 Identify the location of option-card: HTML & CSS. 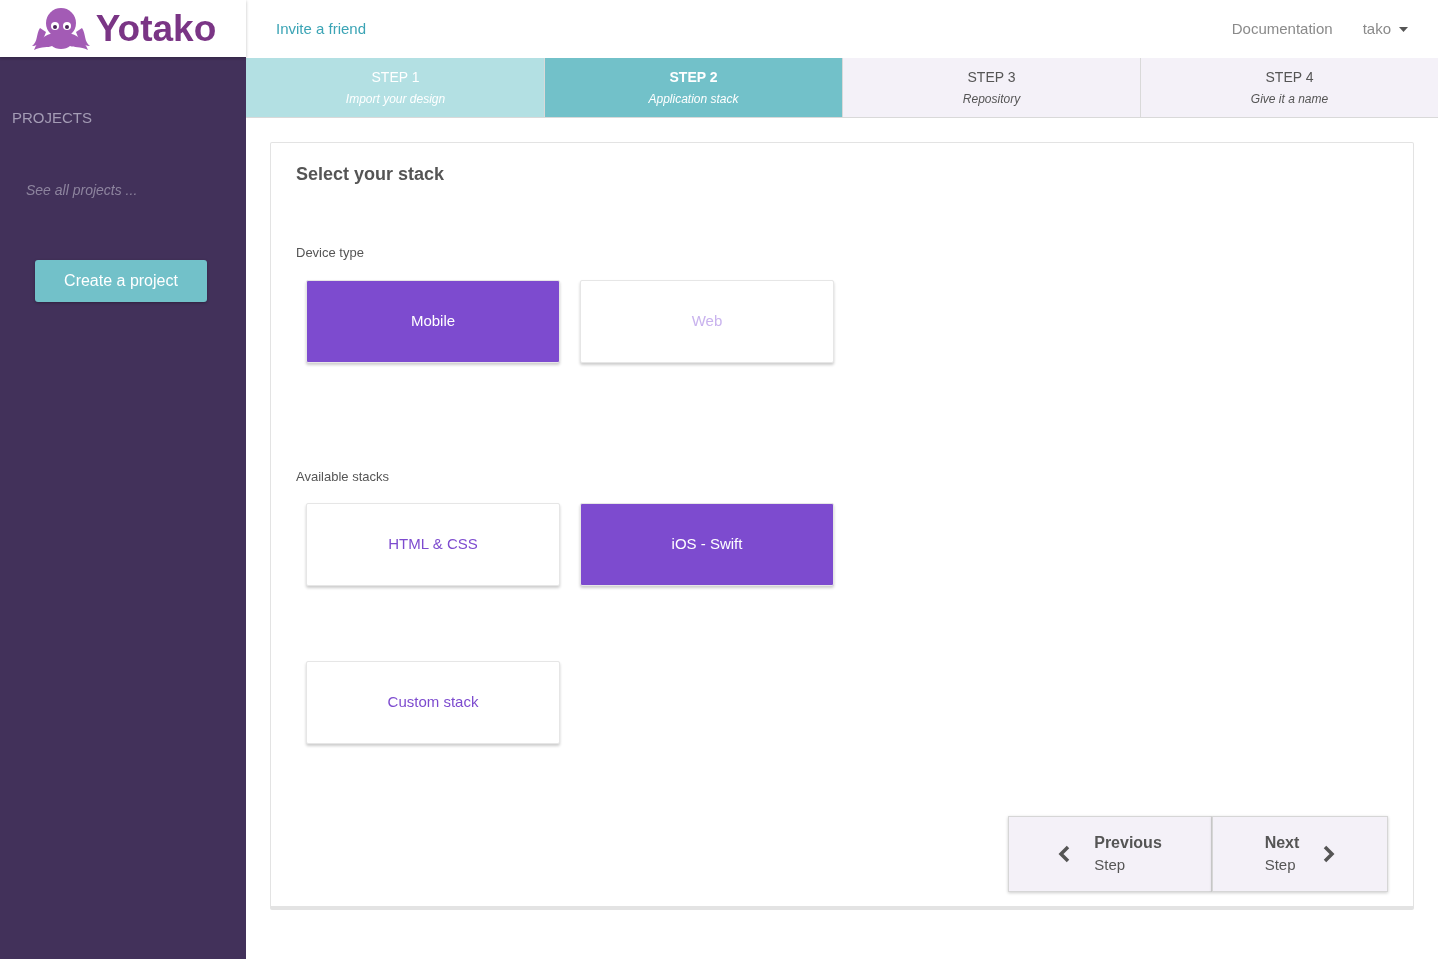
(433, 544).